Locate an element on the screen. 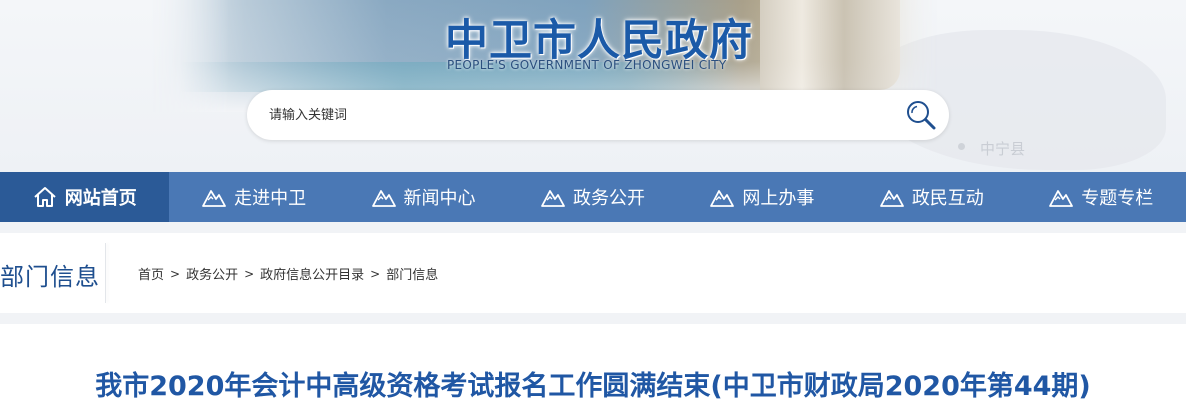 The image size is (1186, 405). search-box is located at coordinates (598, 115).